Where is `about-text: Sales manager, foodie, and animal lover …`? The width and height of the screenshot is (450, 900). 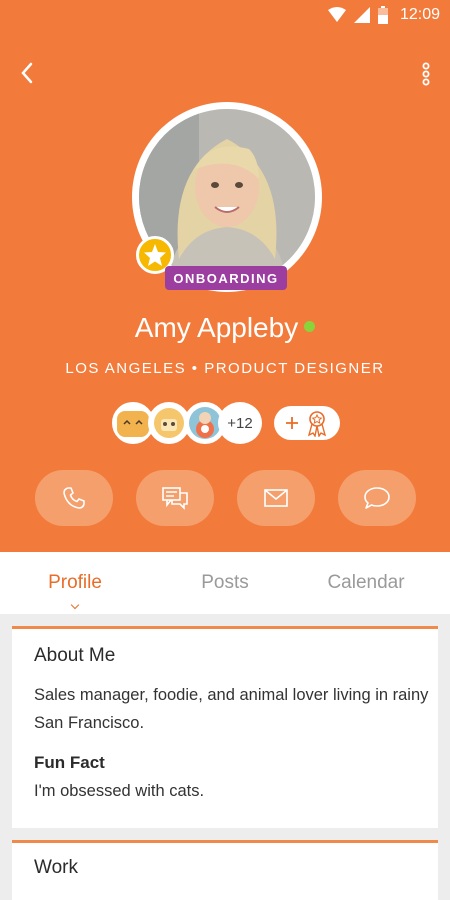
about-text: Sales manager, foodie, and animal lover … is located at coordinates (231, 709).